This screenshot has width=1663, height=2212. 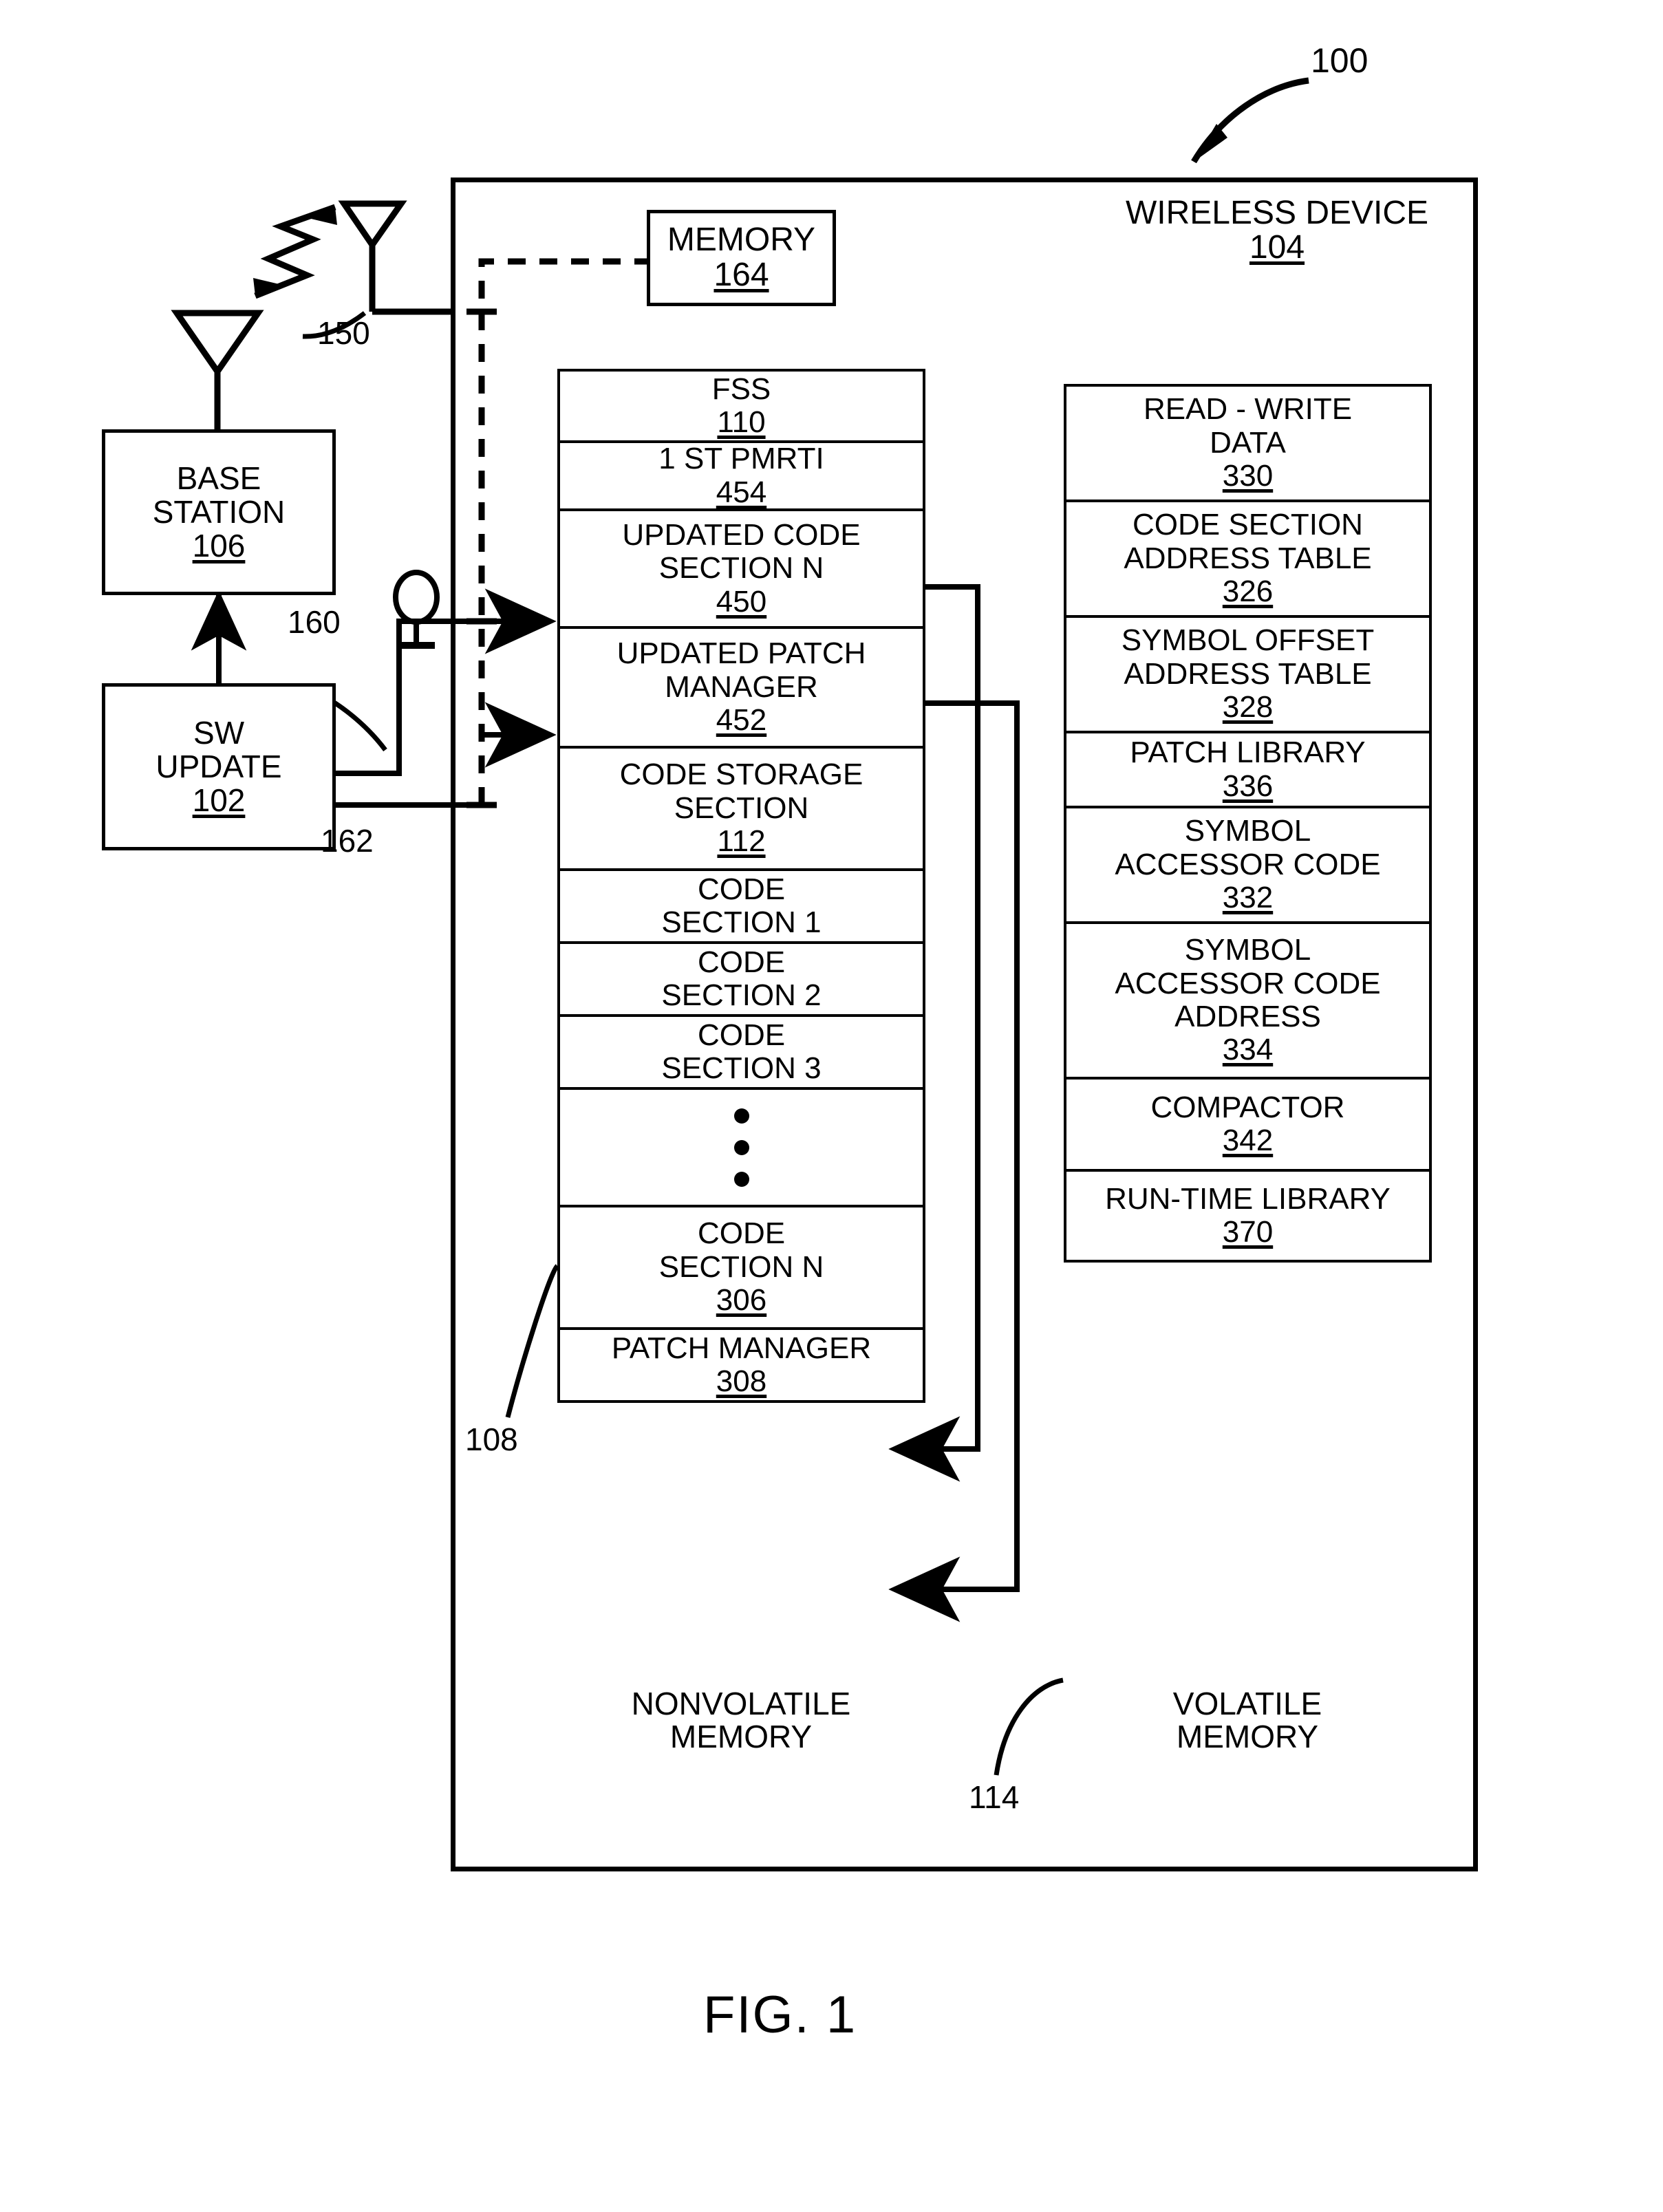 What do you see at coordinates (1248, 525) in the screenshot?
I see `volatile-row-1-line: CODE SECTION` at bounding box center [1248, 525].